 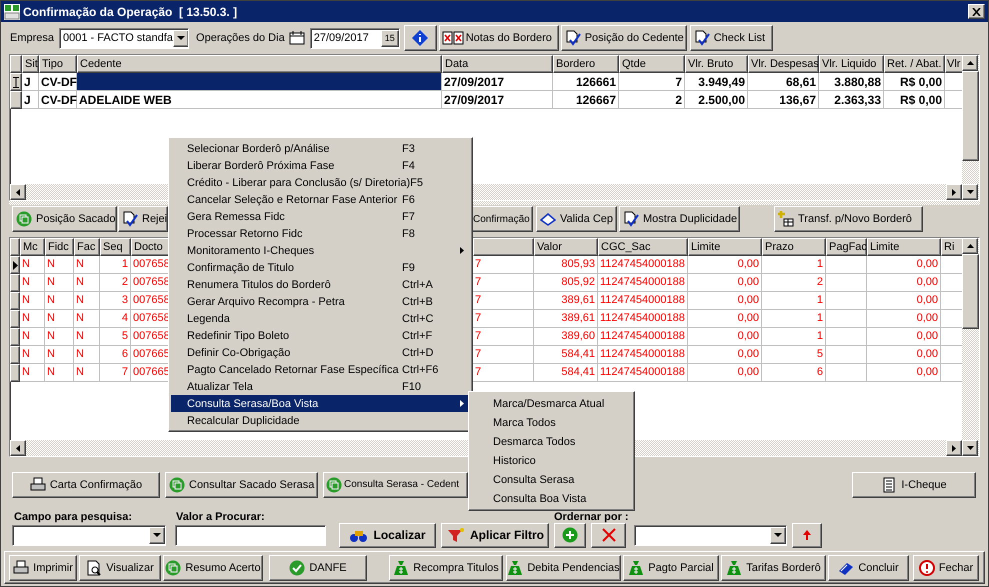 What do you see at coordinates (498, 38) in the screenshot?
I see `toolbar-button: Notas do Bordero` at bounding box center [498, 38].